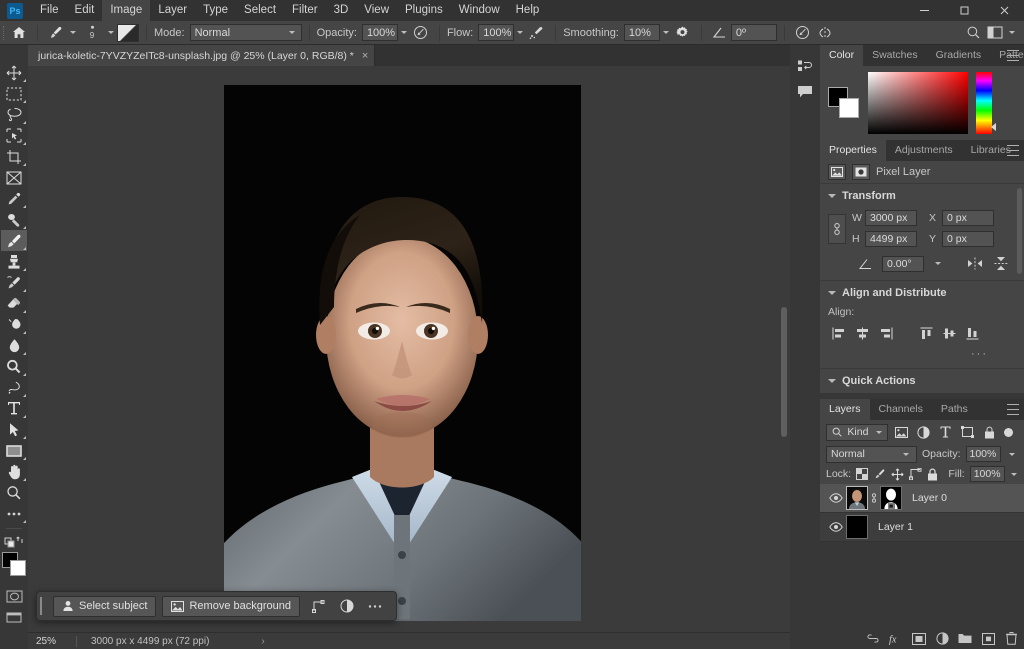 This screenshot has height=649, width=1024. I want to click on angle-caret-icon, so click(938, 263).